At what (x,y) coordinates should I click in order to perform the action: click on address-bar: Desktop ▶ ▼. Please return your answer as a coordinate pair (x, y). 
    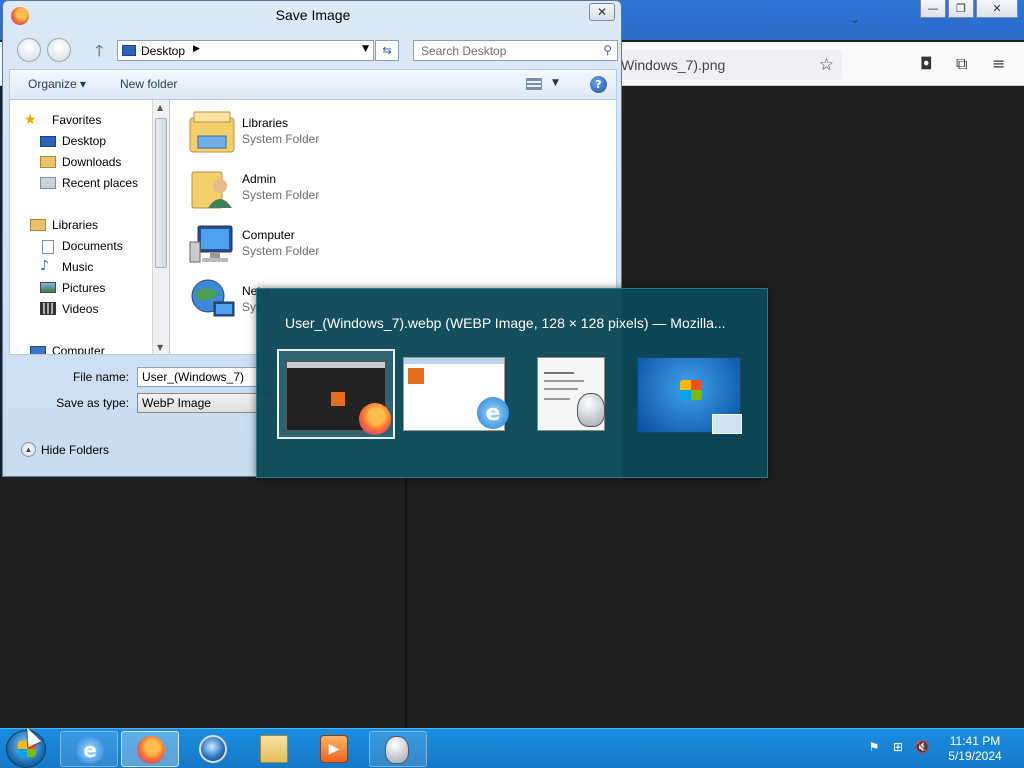
    Looking at the image, I should click on (245, 50).